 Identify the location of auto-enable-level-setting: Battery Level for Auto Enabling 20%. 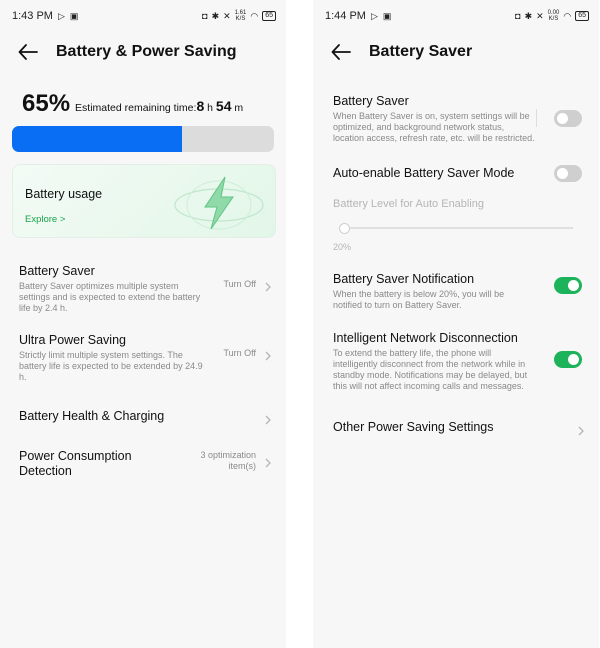
(459, 225).